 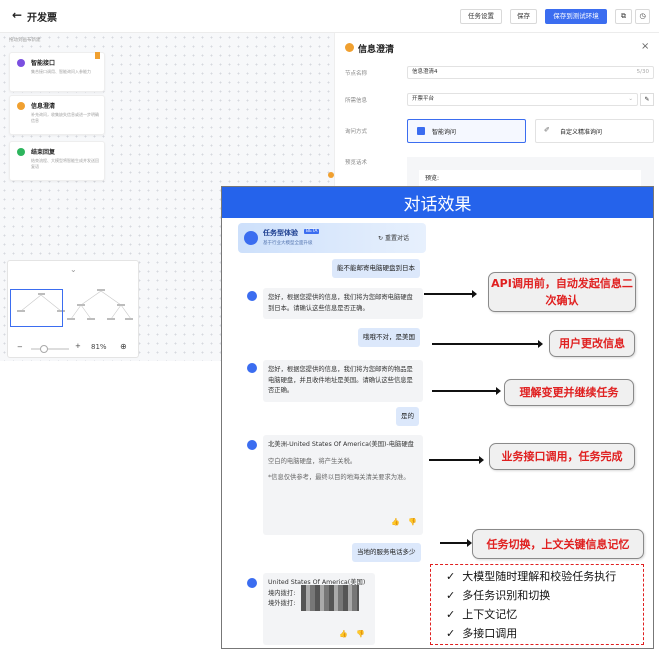 What do you see at coordinates (425, 72) in the screenshot?
I see `node-name-value: 信息澄清4` at bounding box center [425, 72].